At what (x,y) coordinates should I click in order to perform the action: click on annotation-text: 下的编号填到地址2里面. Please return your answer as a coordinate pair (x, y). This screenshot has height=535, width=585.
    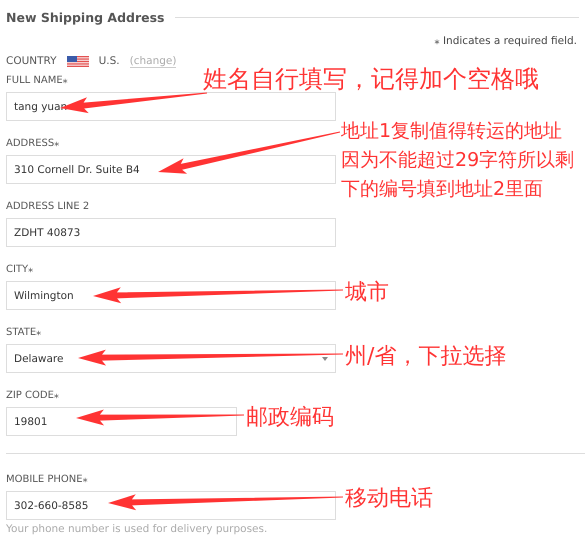
    Looking at the image, I should click on (442, 189).